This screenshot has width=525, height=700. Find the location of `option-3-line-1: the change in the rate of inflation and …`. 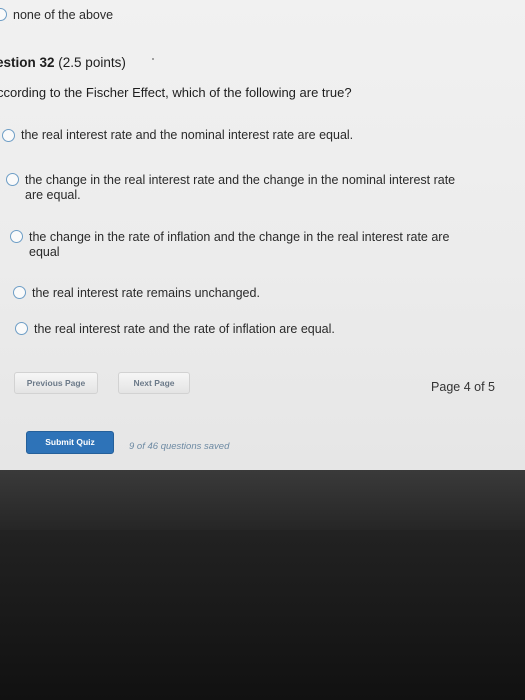

option-3-line-1: the change in the rate of inflation and … is located at coordinates (239, 237).